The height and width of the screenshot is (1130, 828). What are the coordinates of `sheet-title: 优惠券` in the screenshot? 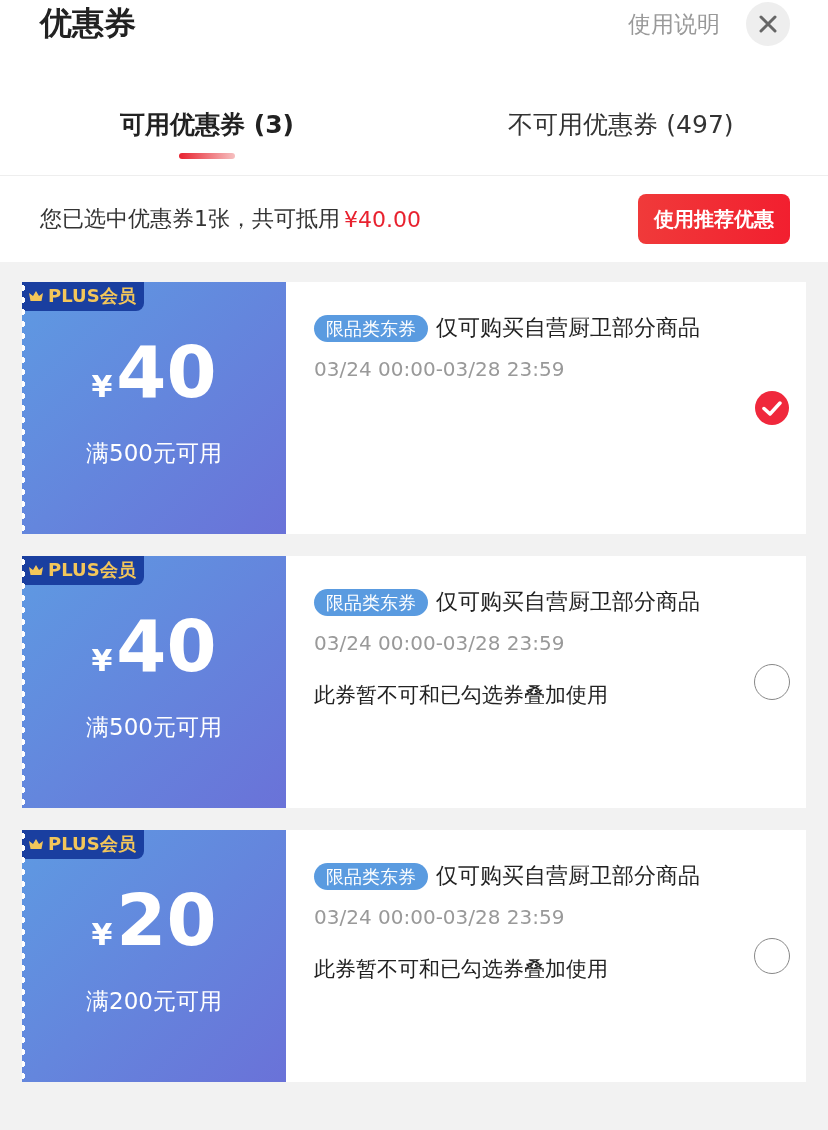 It's located at (88, 23).